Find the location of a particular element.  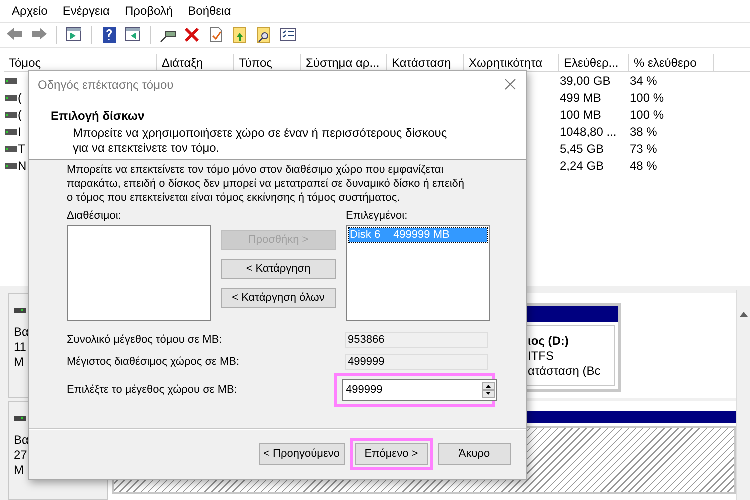

spin-down-icon is located at coordinates (488, 394).